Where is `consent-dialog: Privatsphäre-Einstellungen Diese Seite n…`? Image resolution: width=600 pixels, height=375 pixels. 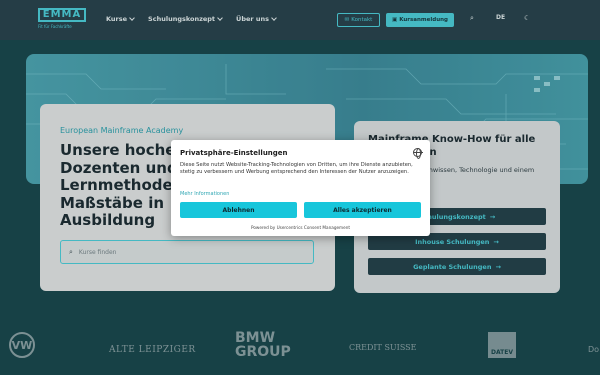 consent-dialog: Privatsphäre-Einstellungen Diese Seite n… is located at coordinates (300, 188).